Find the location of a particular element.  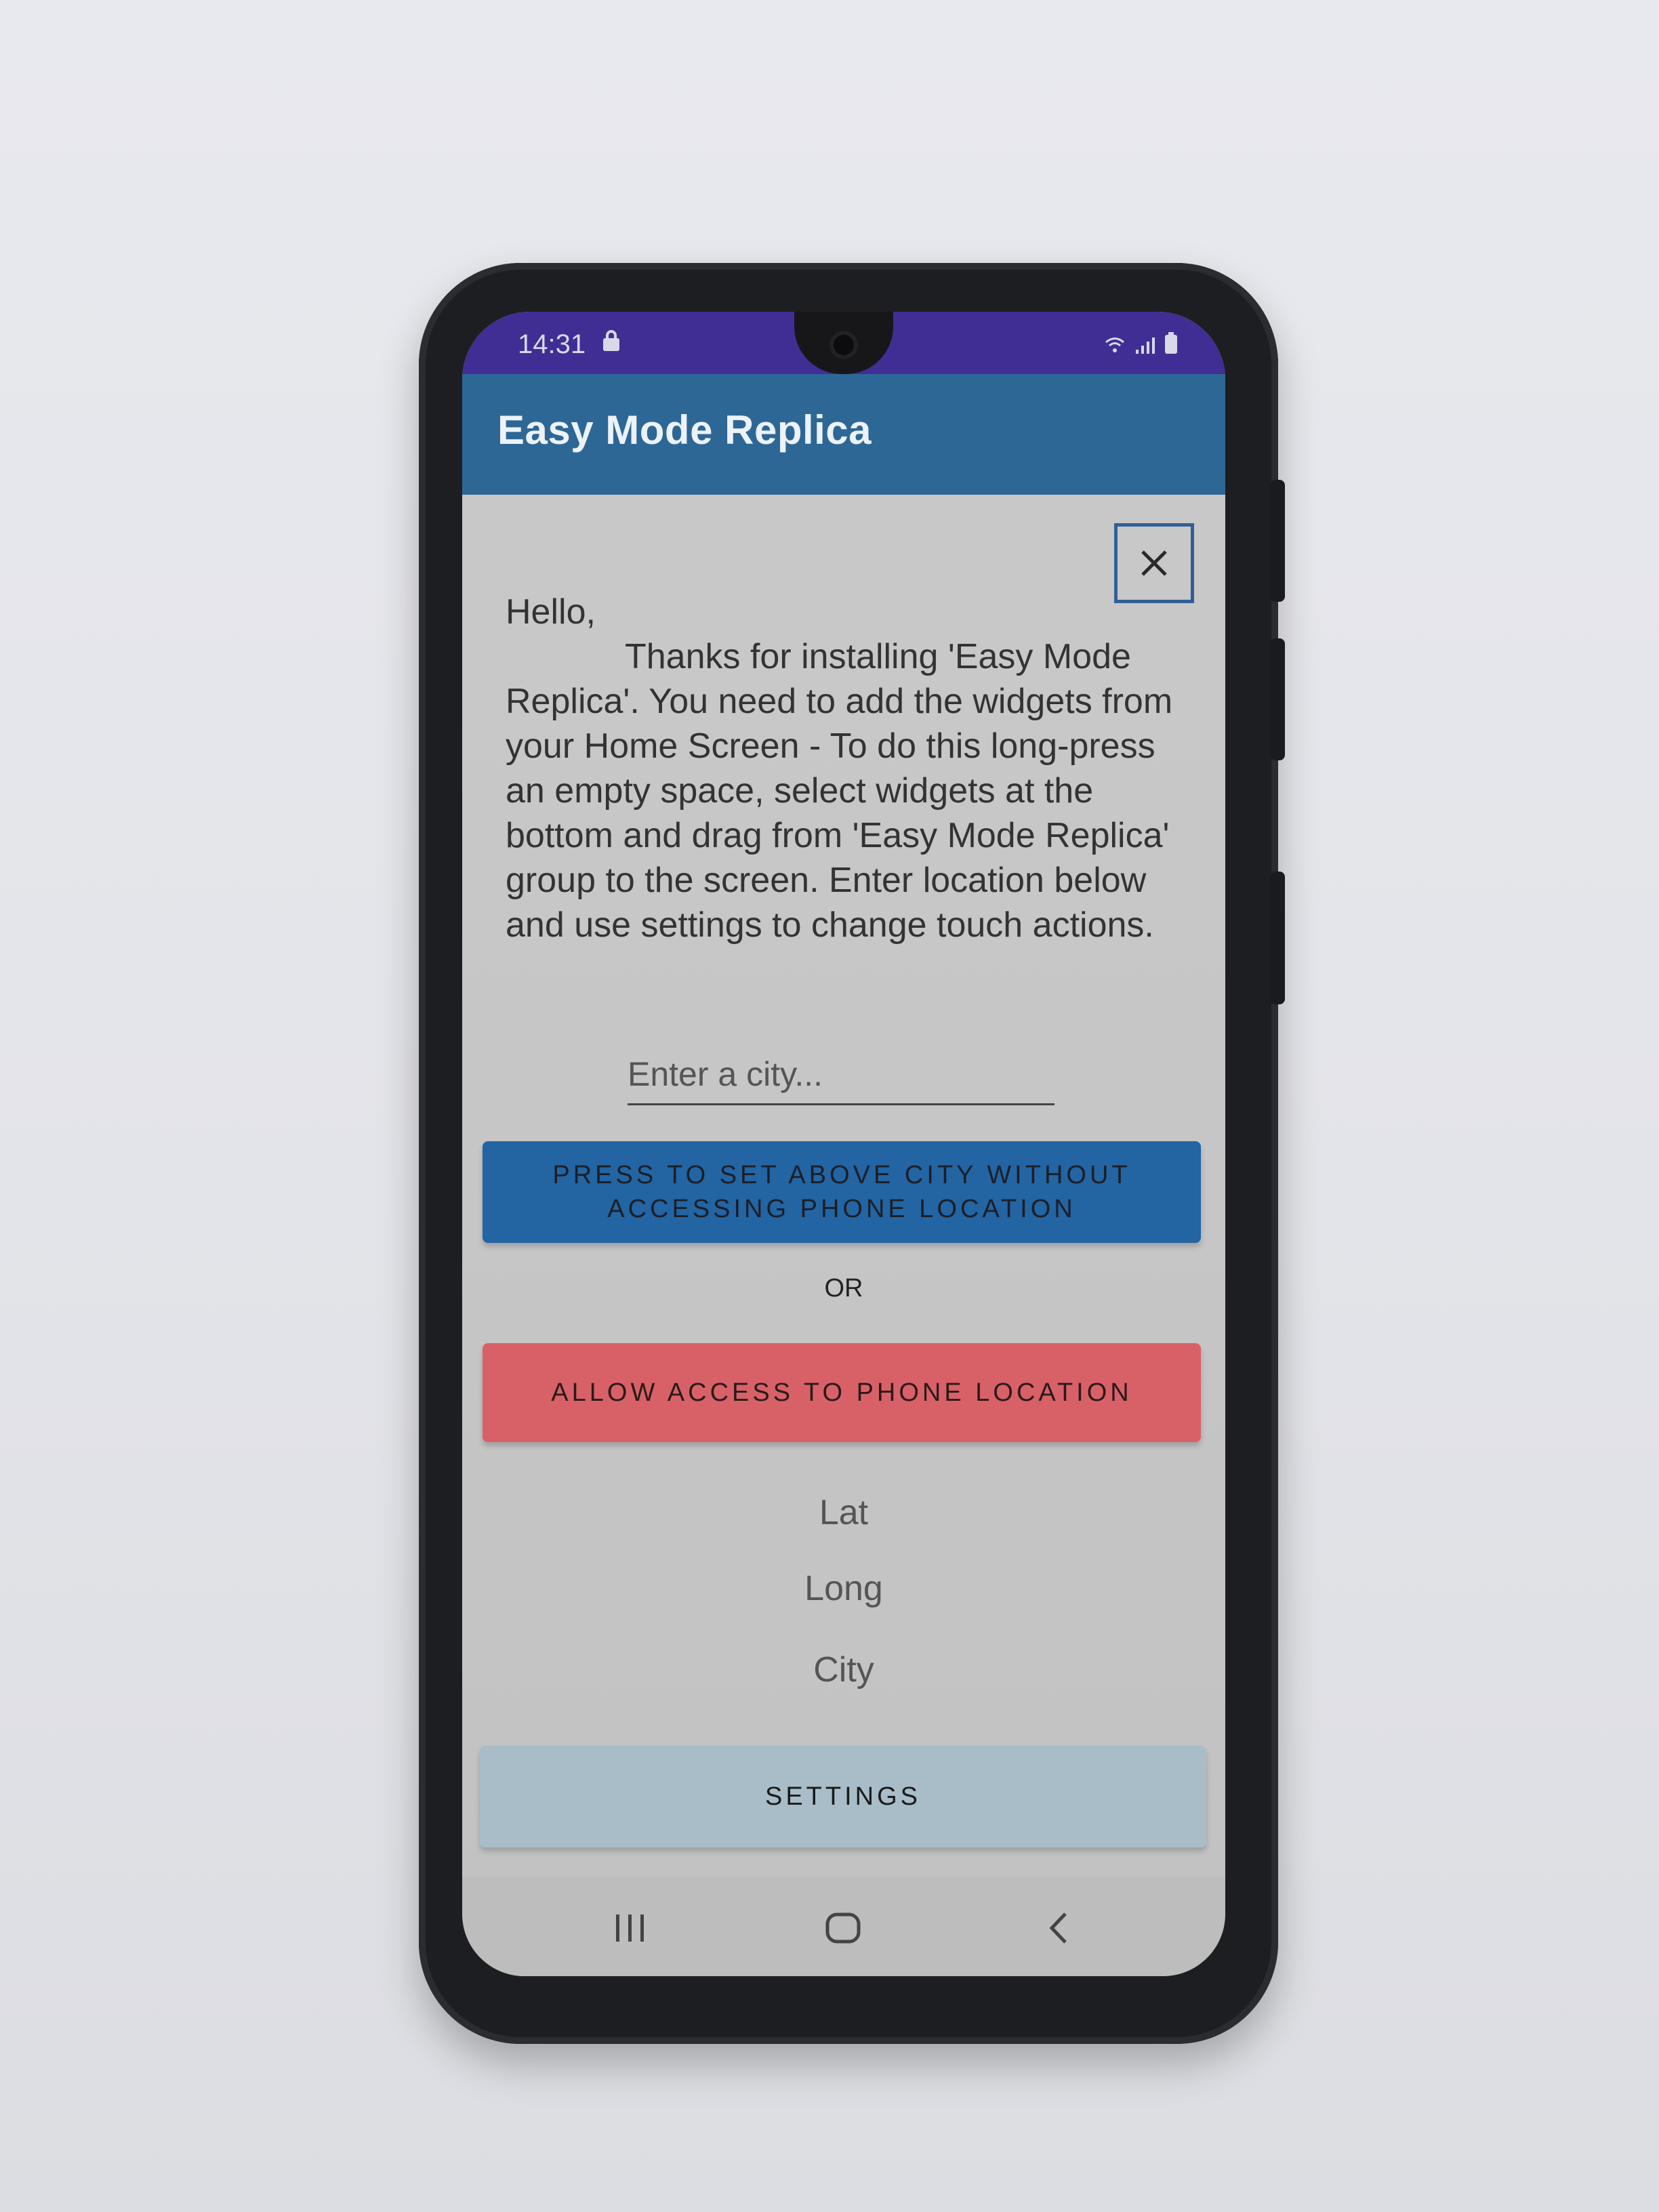

power-button is located at coordinates (1277, 699).